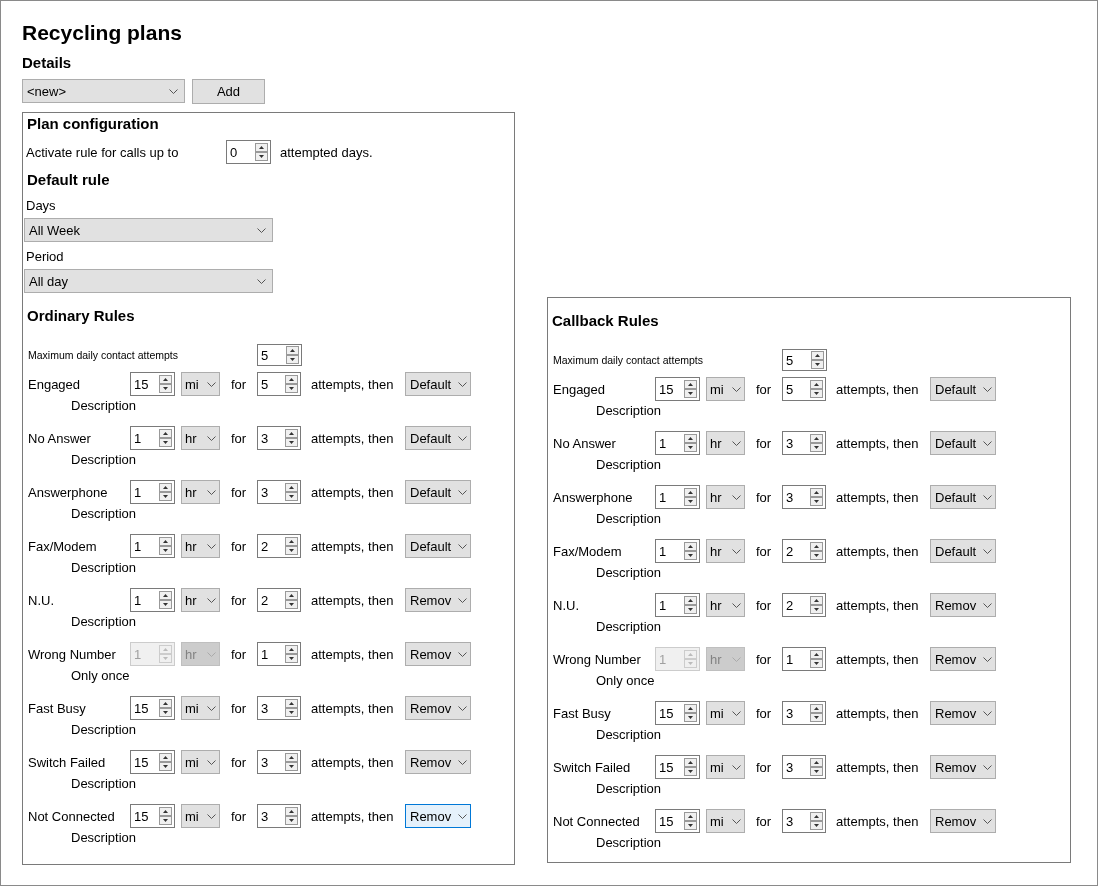 This screenshot has height=886, width=1098. I want to click on rule-label: Switch Failed, so click(67, 762).